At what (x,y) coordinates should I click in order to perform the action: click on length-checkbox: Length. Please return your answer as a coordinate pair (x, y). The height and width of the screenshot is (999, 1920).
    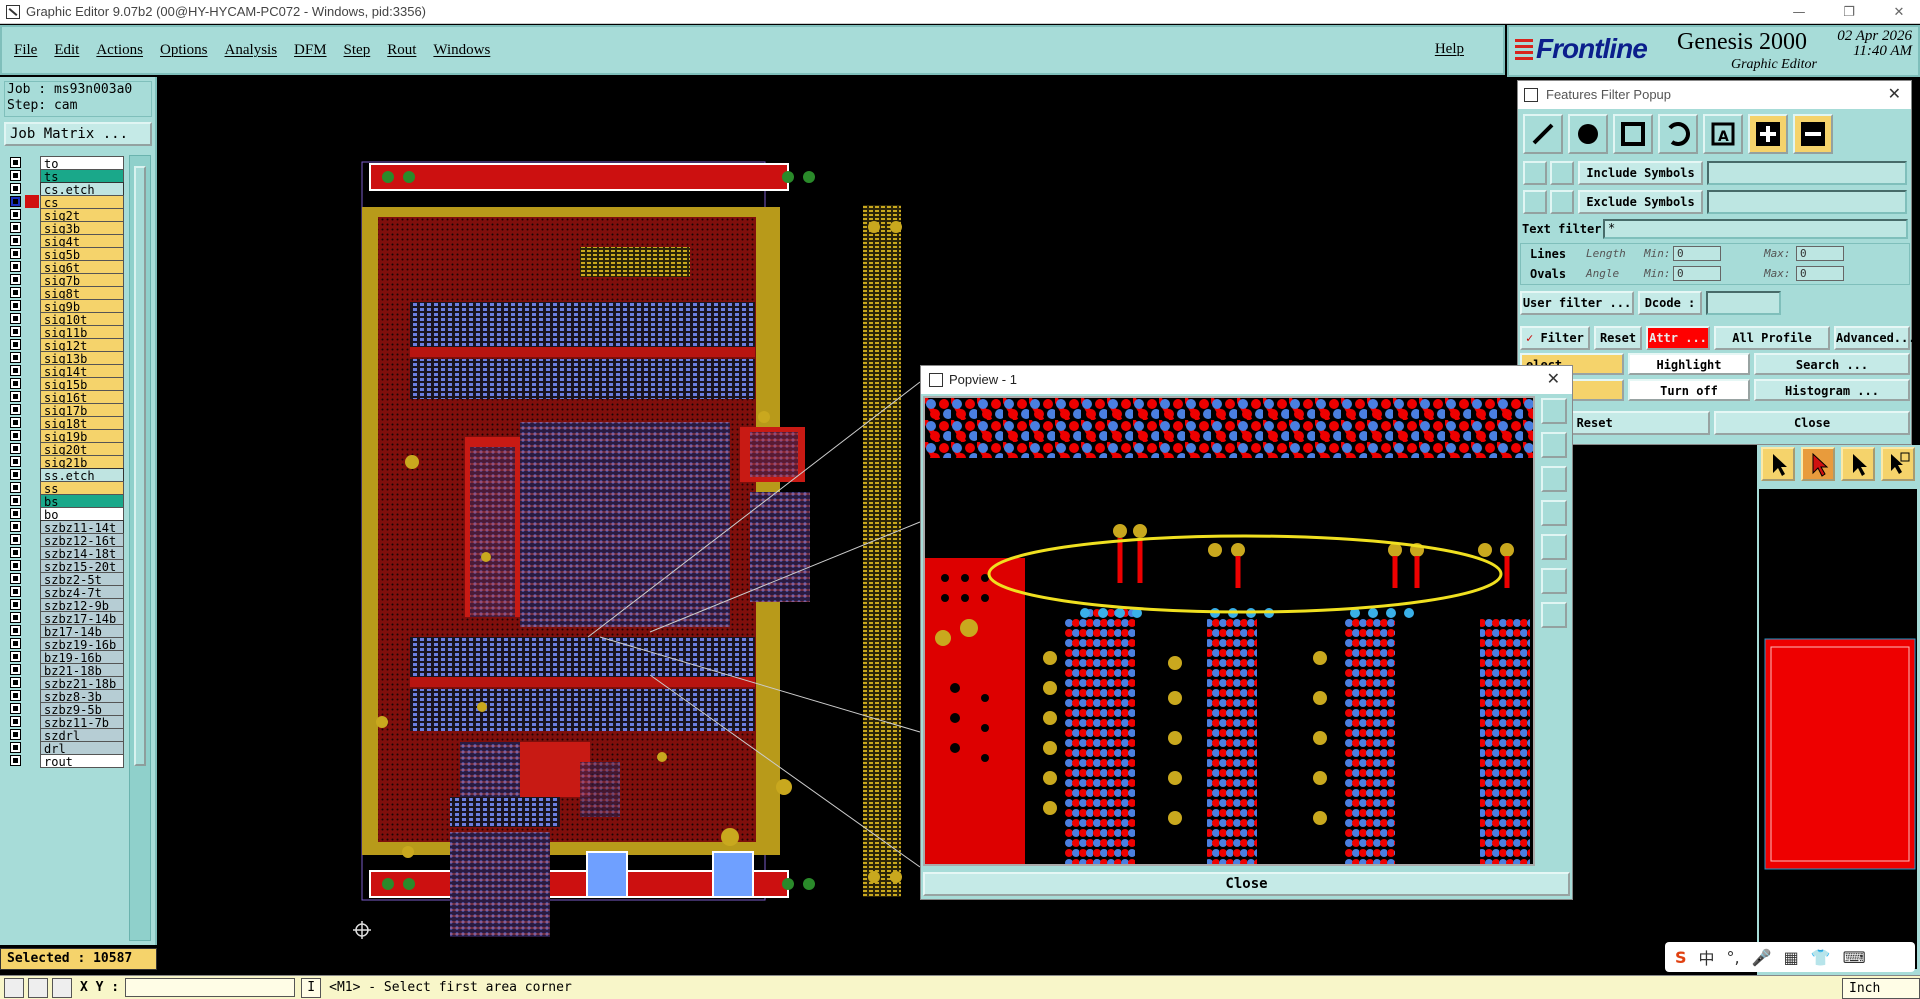
    Looking at the image, I should click on (1606, 253).